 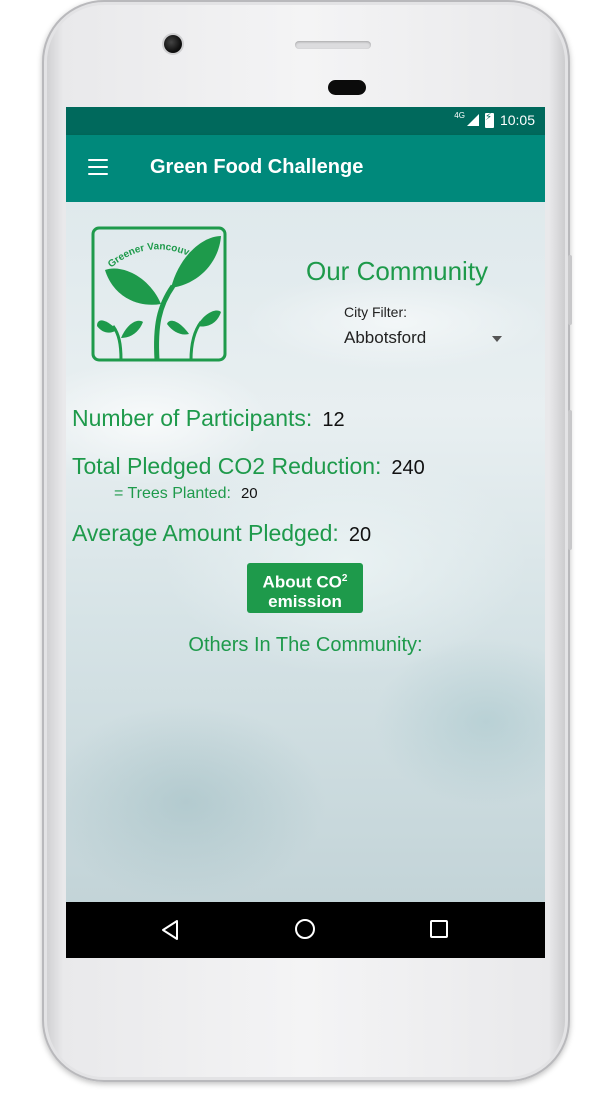 What do you see at coordinates (439, 929) in the screenshot?
I see `recent-apps-square-icon` at bounding box center [439, 929].